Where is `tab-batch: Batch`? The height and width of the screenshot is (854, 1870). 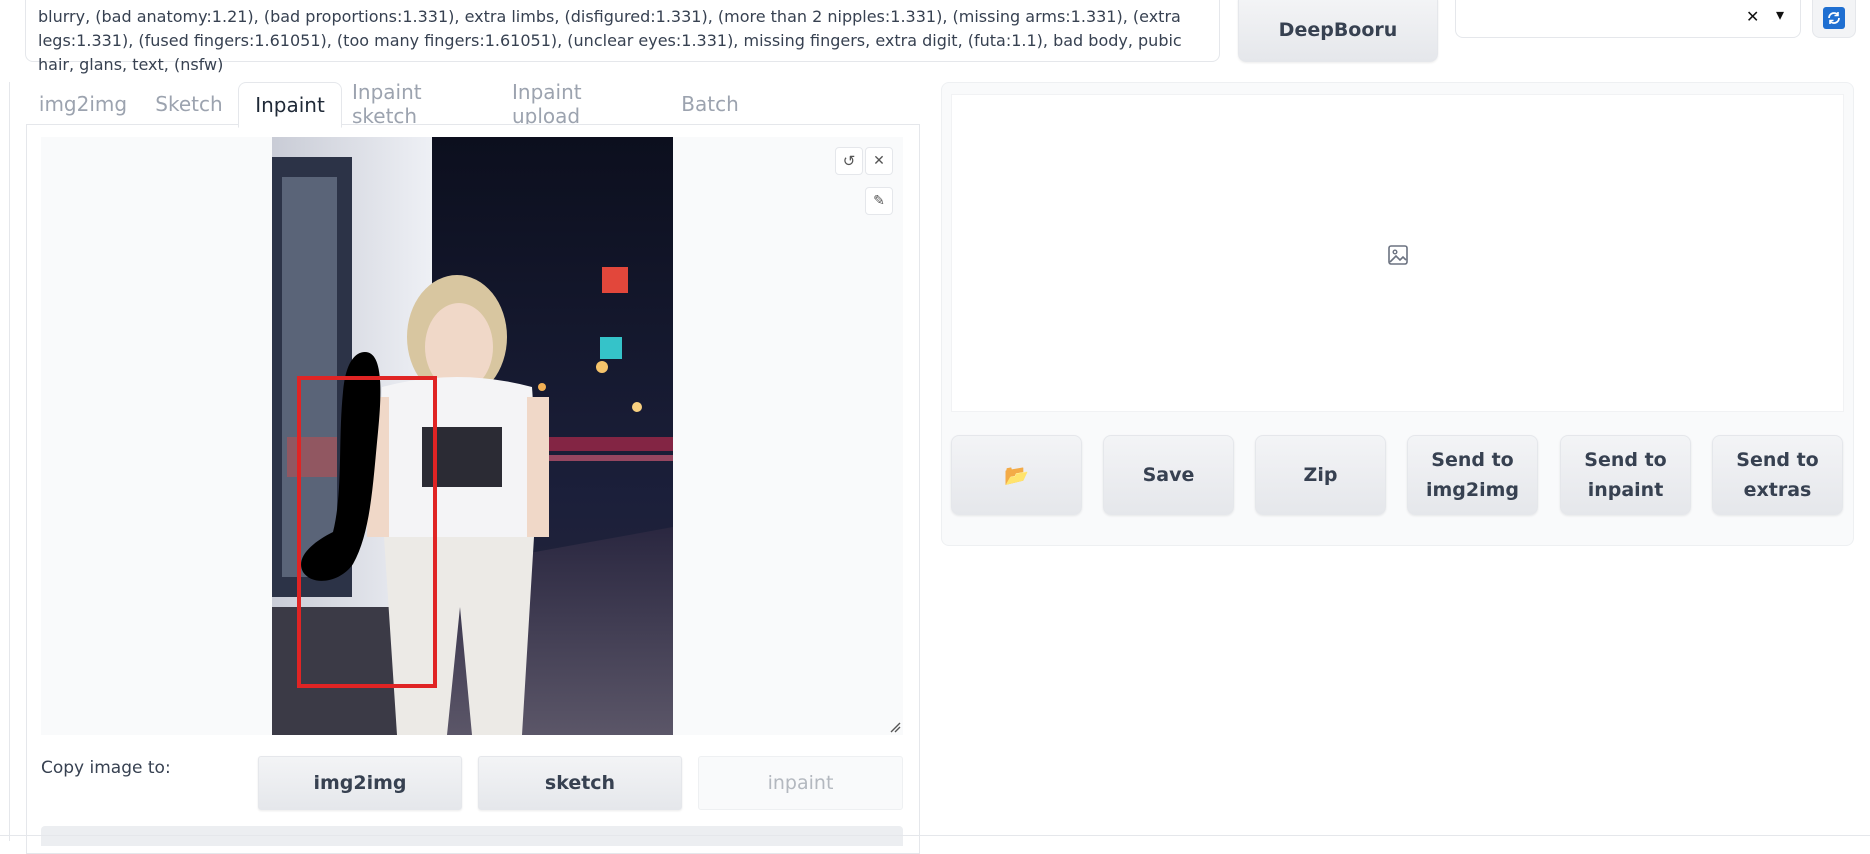
tab-batch: Batch is located at coordinates (710, 104).